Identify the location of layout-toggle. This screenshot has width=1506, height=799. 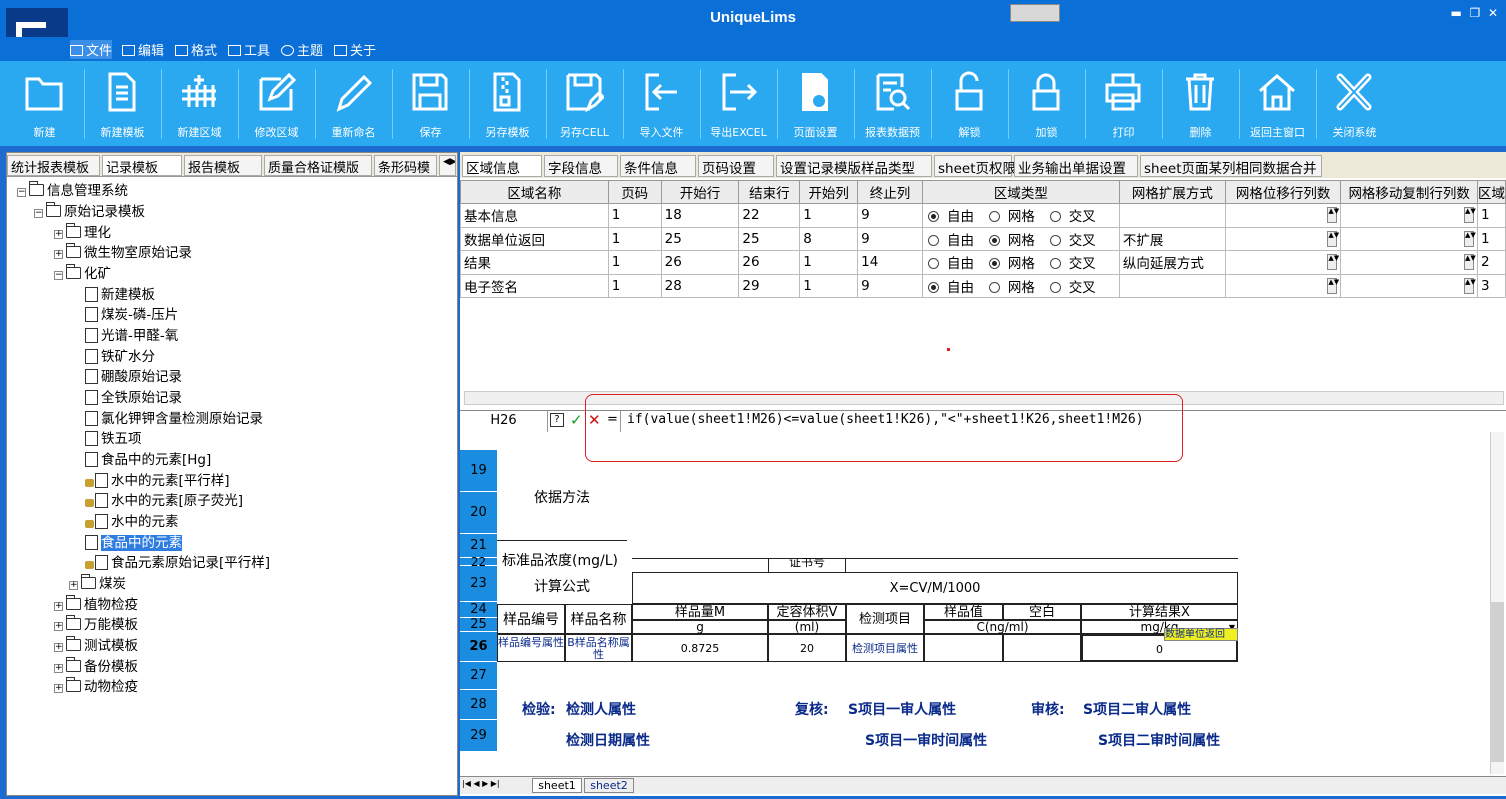
(1035, 13).